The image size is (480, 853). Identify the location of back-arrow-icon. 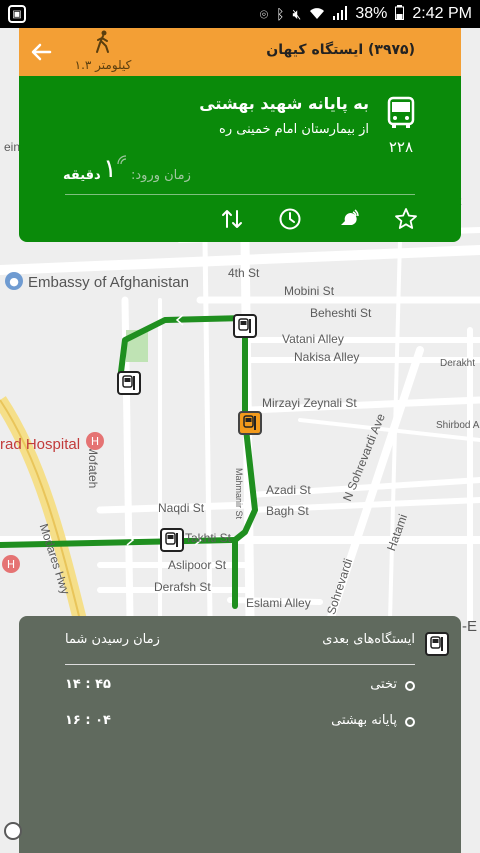
(41, 52).